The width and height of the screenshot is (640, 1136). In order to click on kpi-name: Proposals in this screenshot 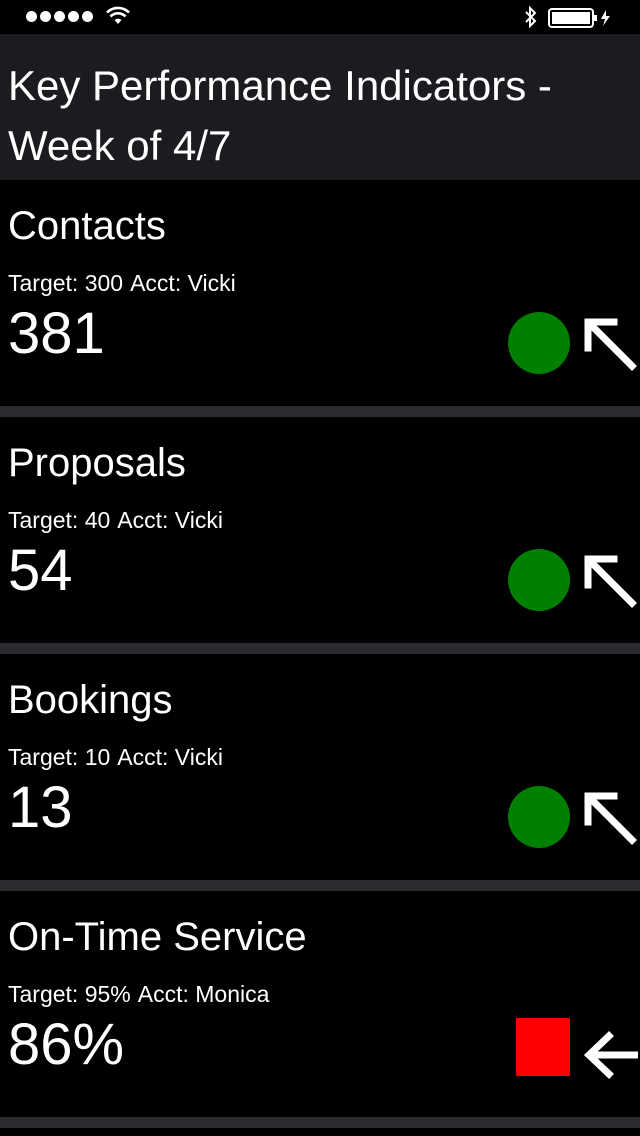, I will do `click(97, 463)`.